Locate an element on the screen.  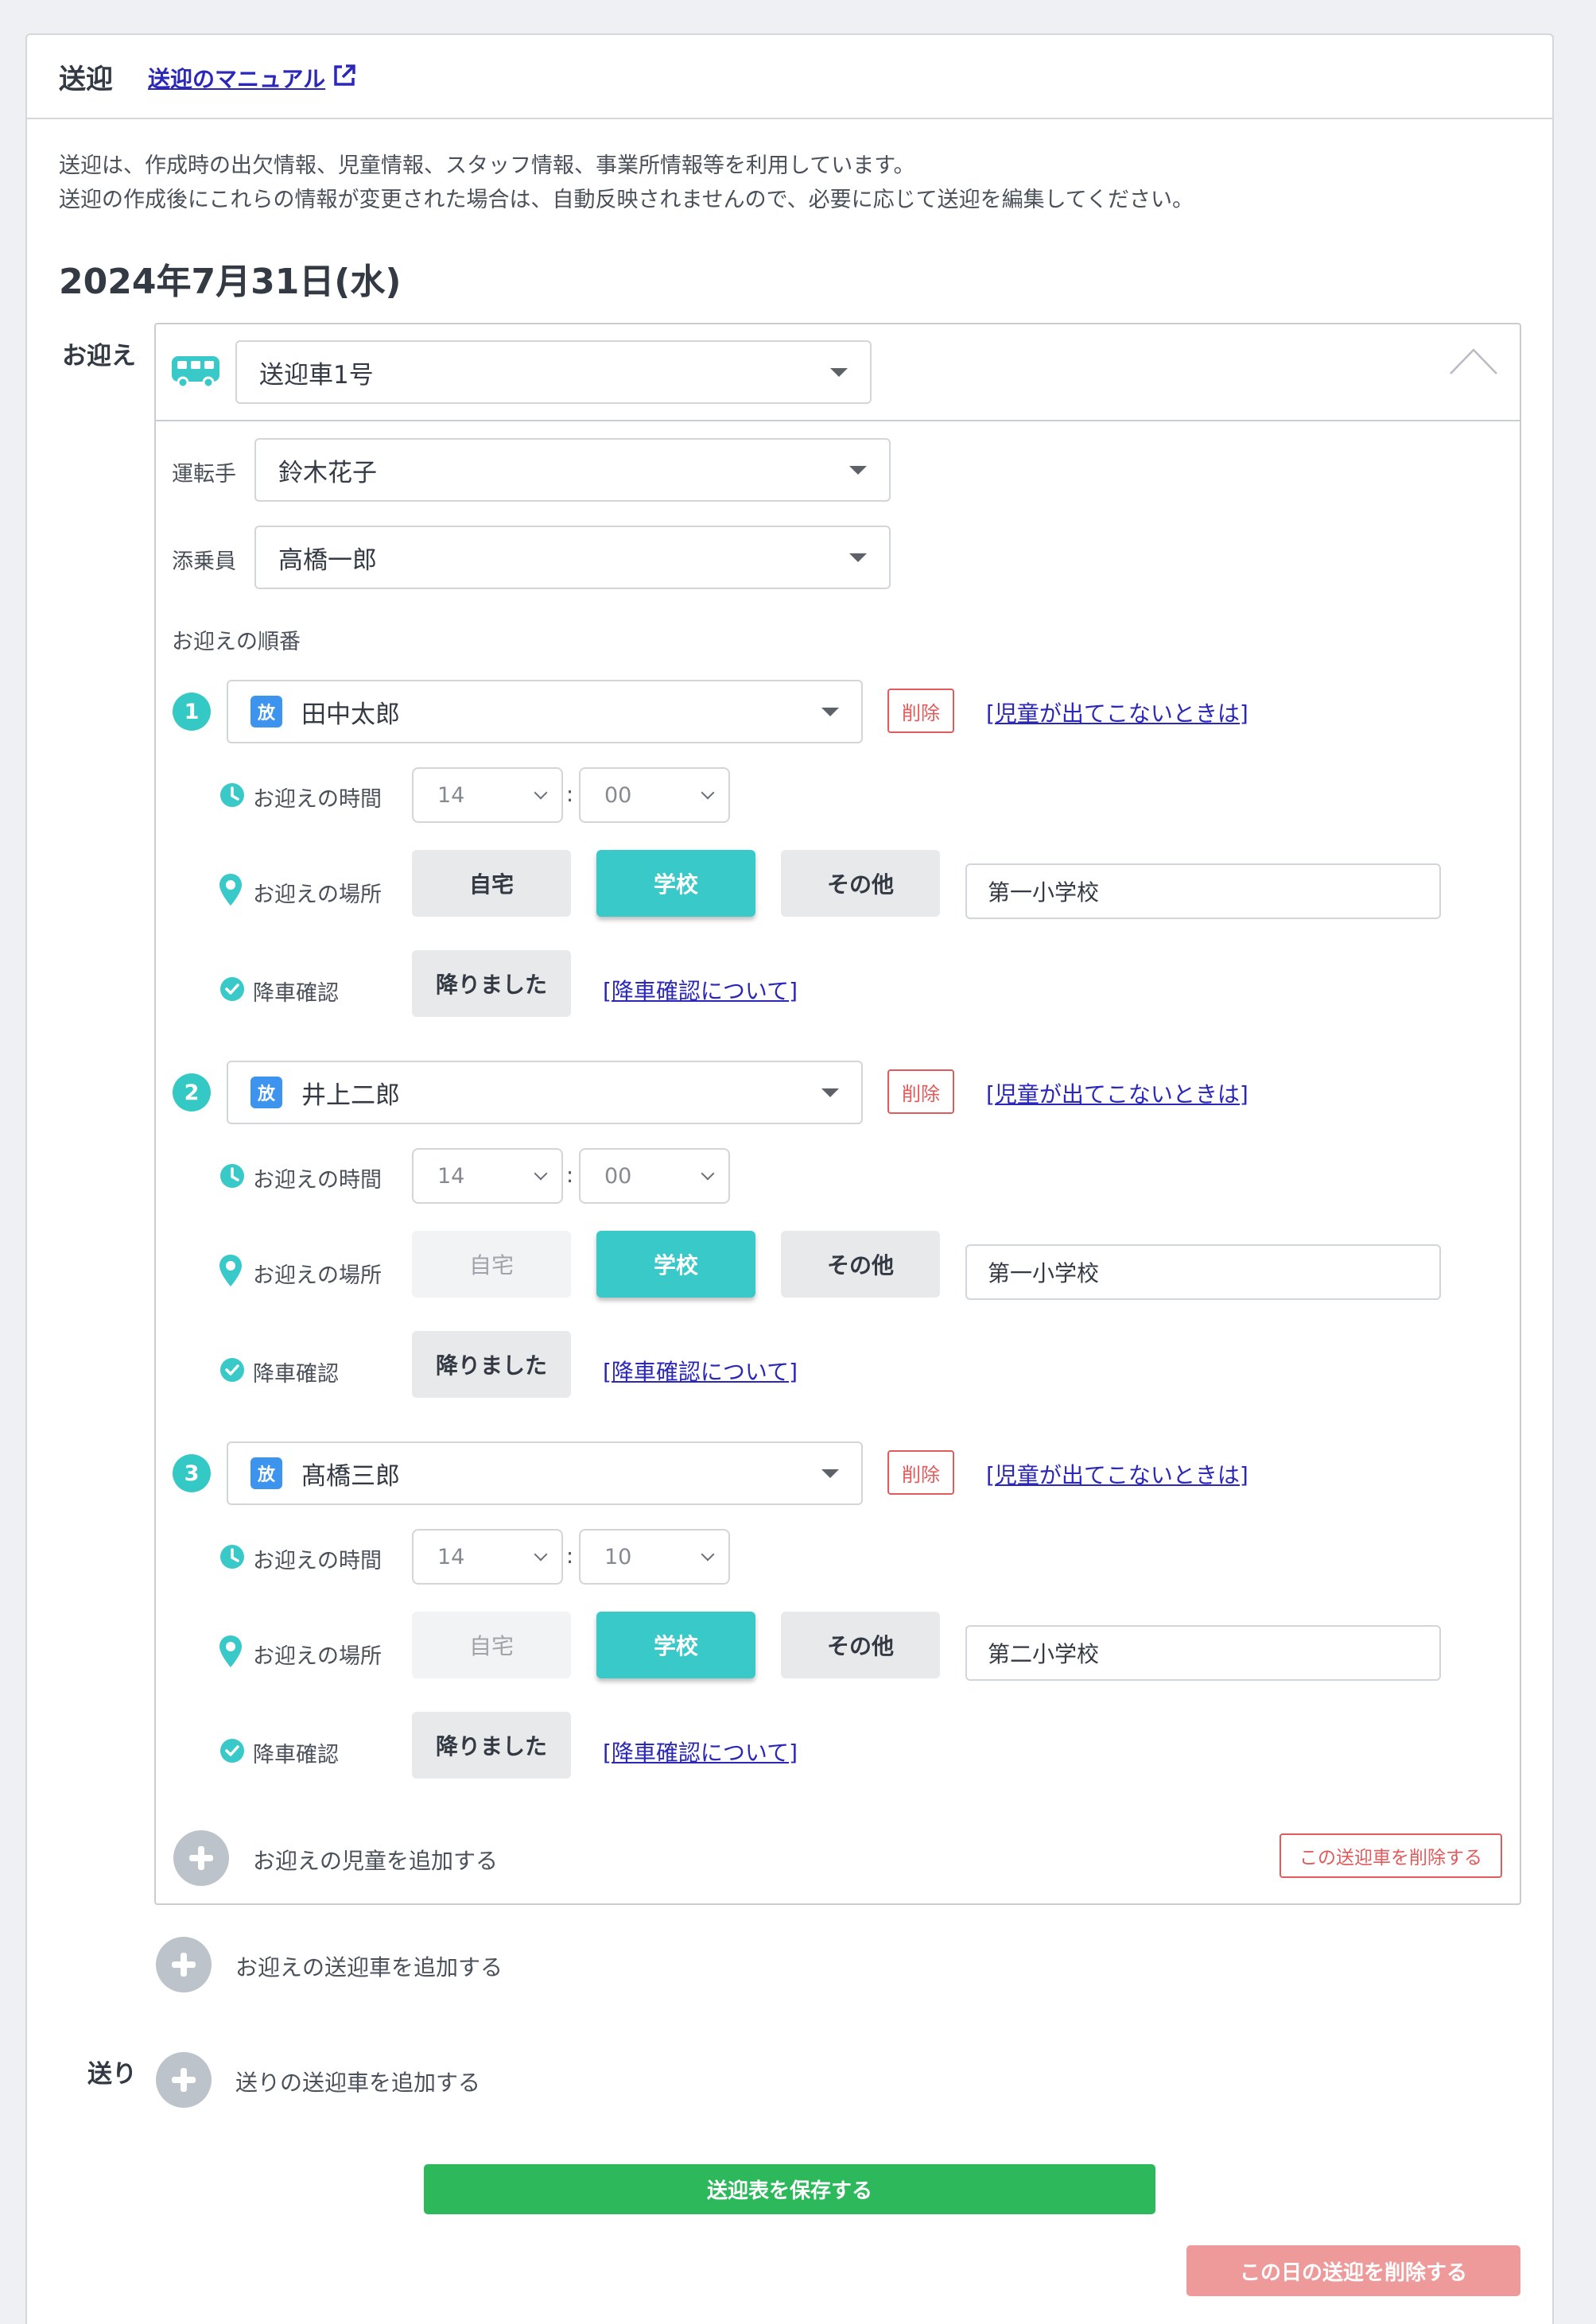
place-name-input: 第二小学校 is located at coordinates (1203, 1653).